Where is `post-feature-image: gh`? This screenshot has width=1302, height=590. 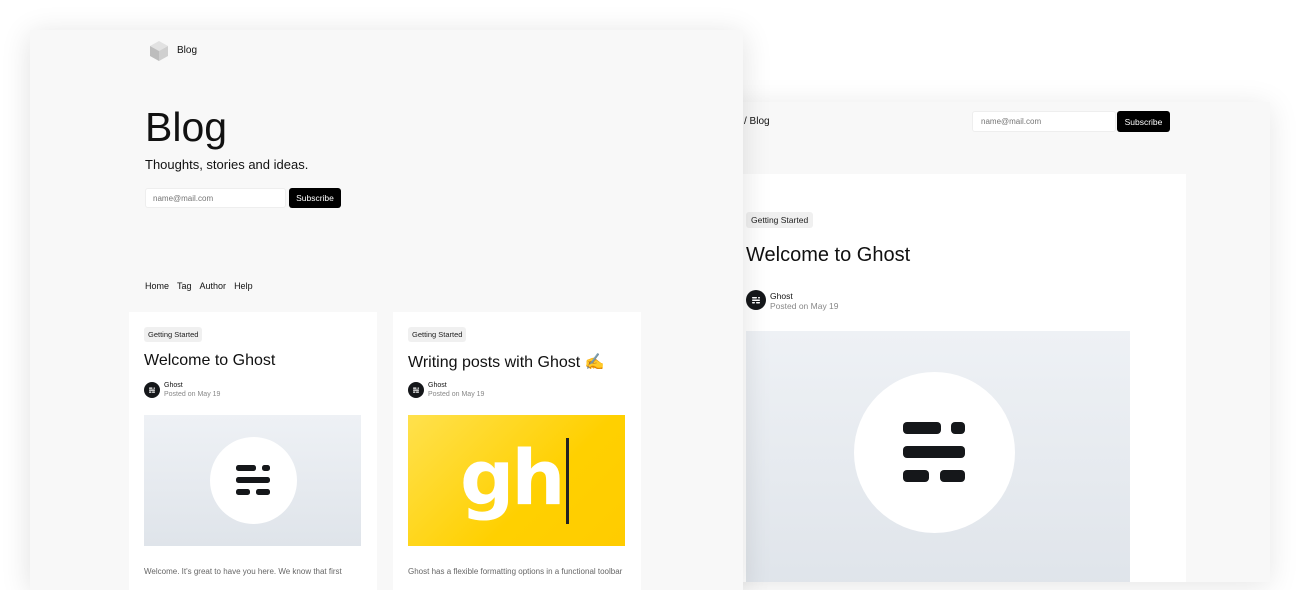 post-feature-image: gh is located at coordinates (516, 480).